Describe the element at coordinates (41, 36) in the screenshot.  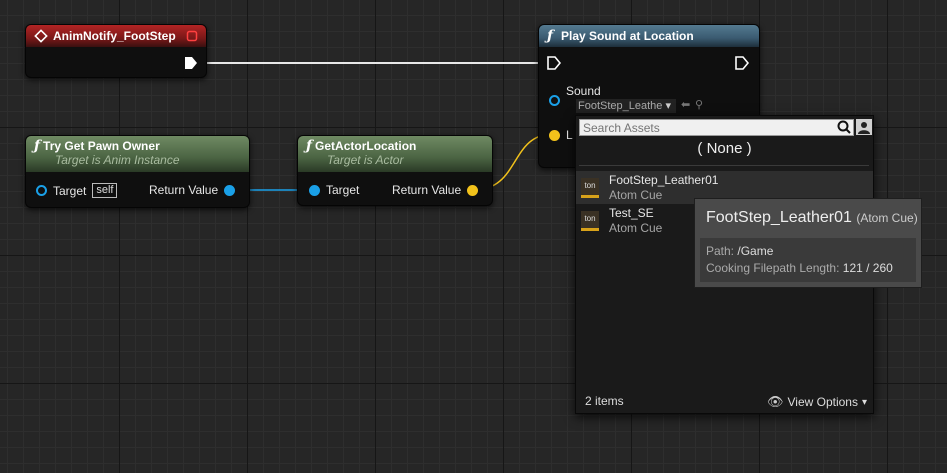
I see `event-icon` at that location.